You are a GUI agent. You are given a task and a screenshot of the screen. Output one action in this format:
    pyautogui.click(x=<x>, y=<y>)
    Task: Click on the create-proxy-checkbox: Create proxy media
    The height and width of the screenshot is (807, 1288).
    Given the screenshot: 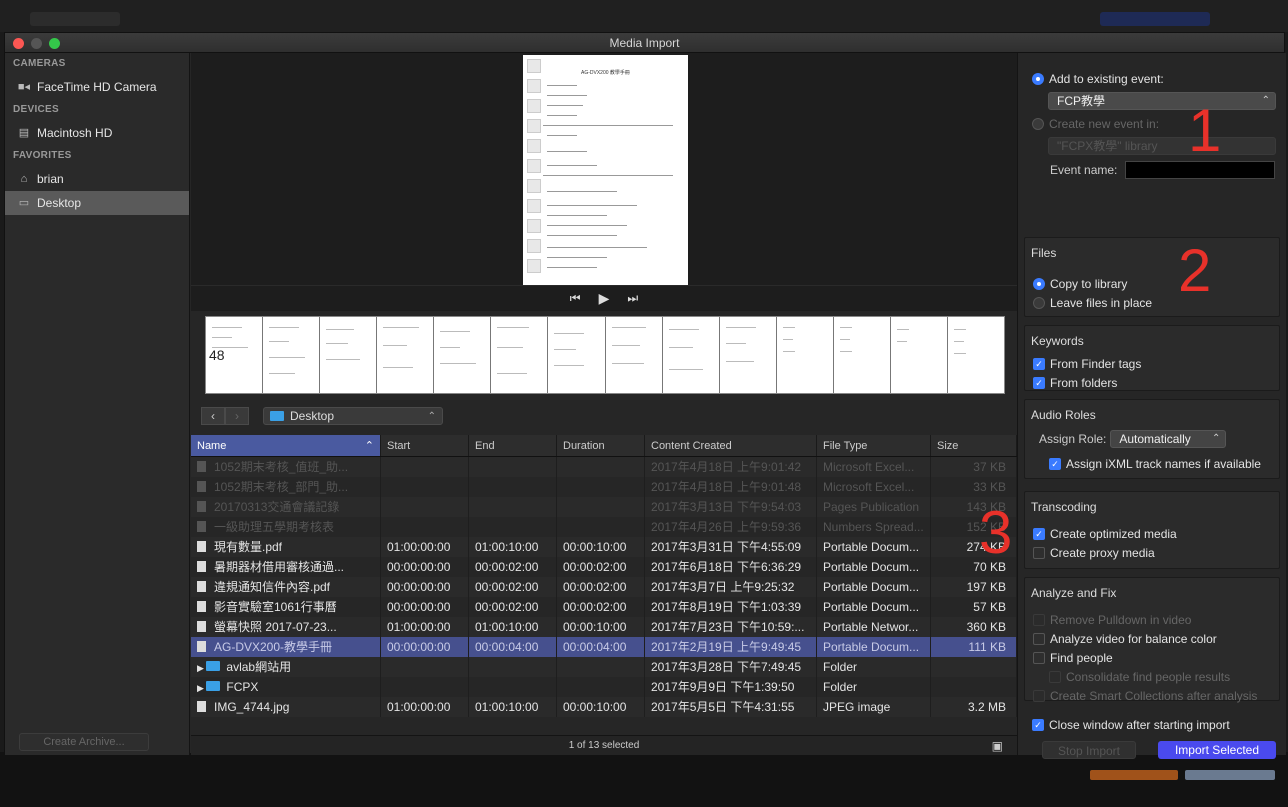 What is the action you would take?
    pyautogui.click(x=1152, y=552)
    